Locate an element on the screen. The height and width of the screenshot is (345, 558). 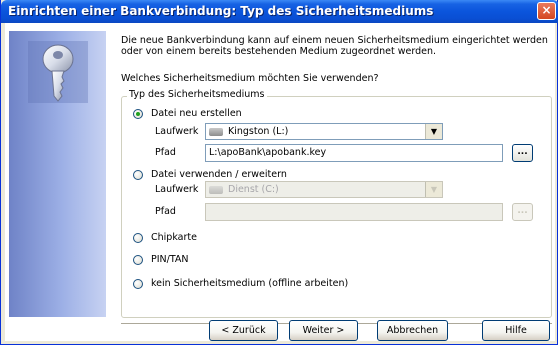
radio-chipkarte-label: Chipkarte is located at coordinates (174, 237).